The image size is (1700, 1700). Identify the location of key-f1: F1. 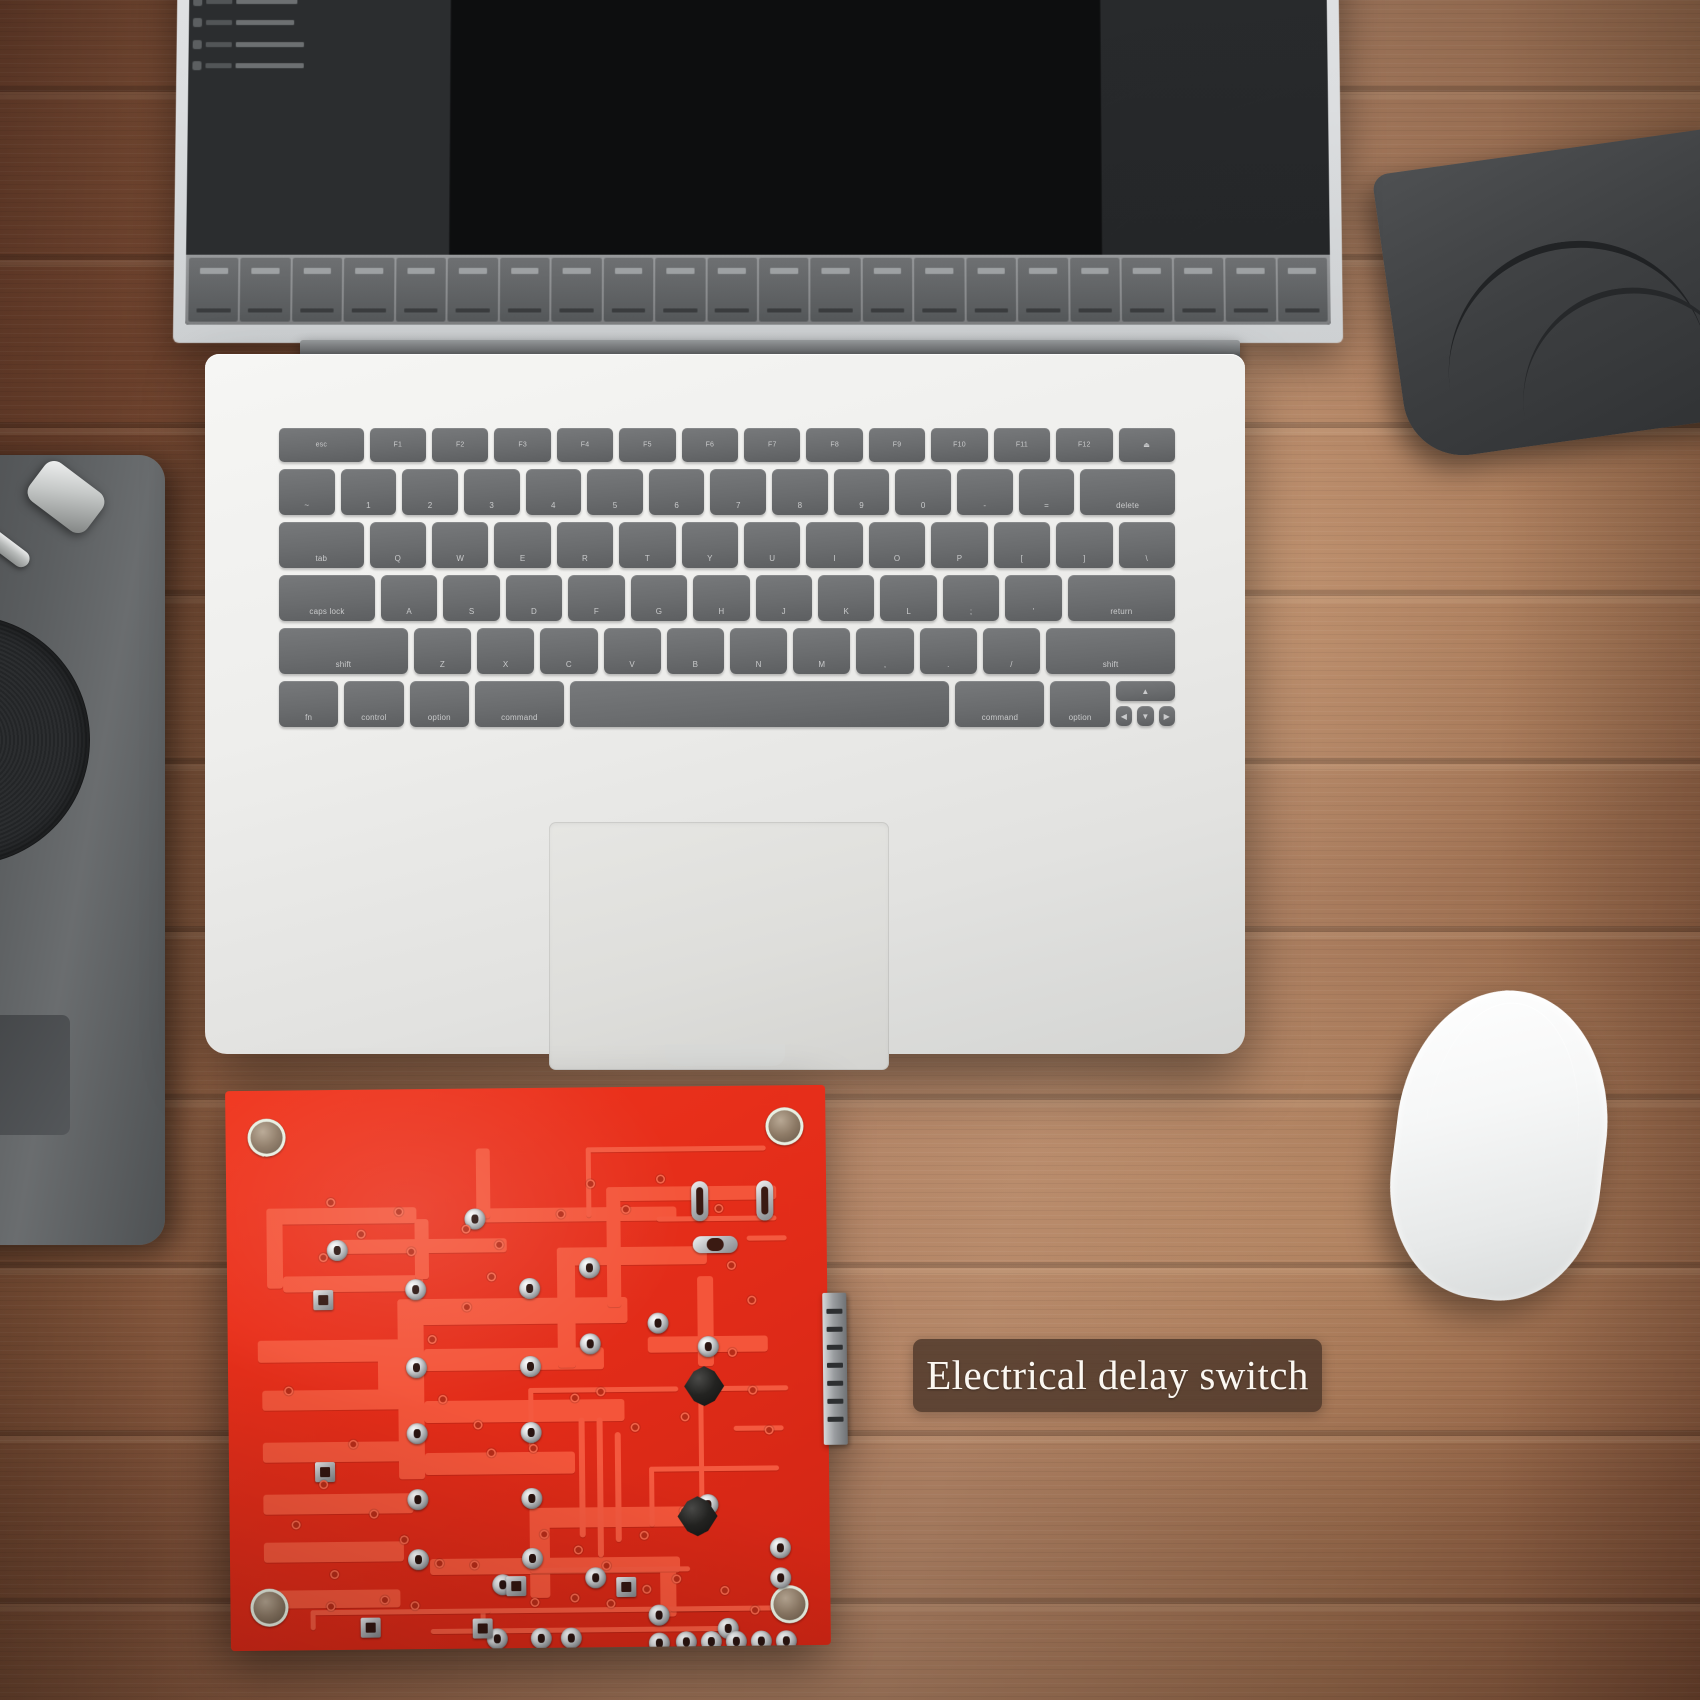
(398, 445).